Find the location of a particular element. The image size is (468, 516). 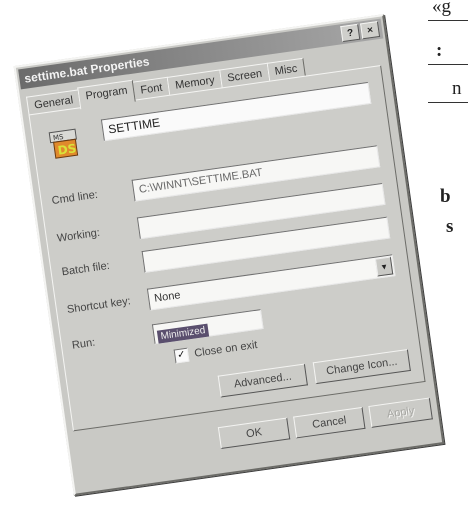

cmd-line-label: Cmd line: is located at coordinates (74, 198).